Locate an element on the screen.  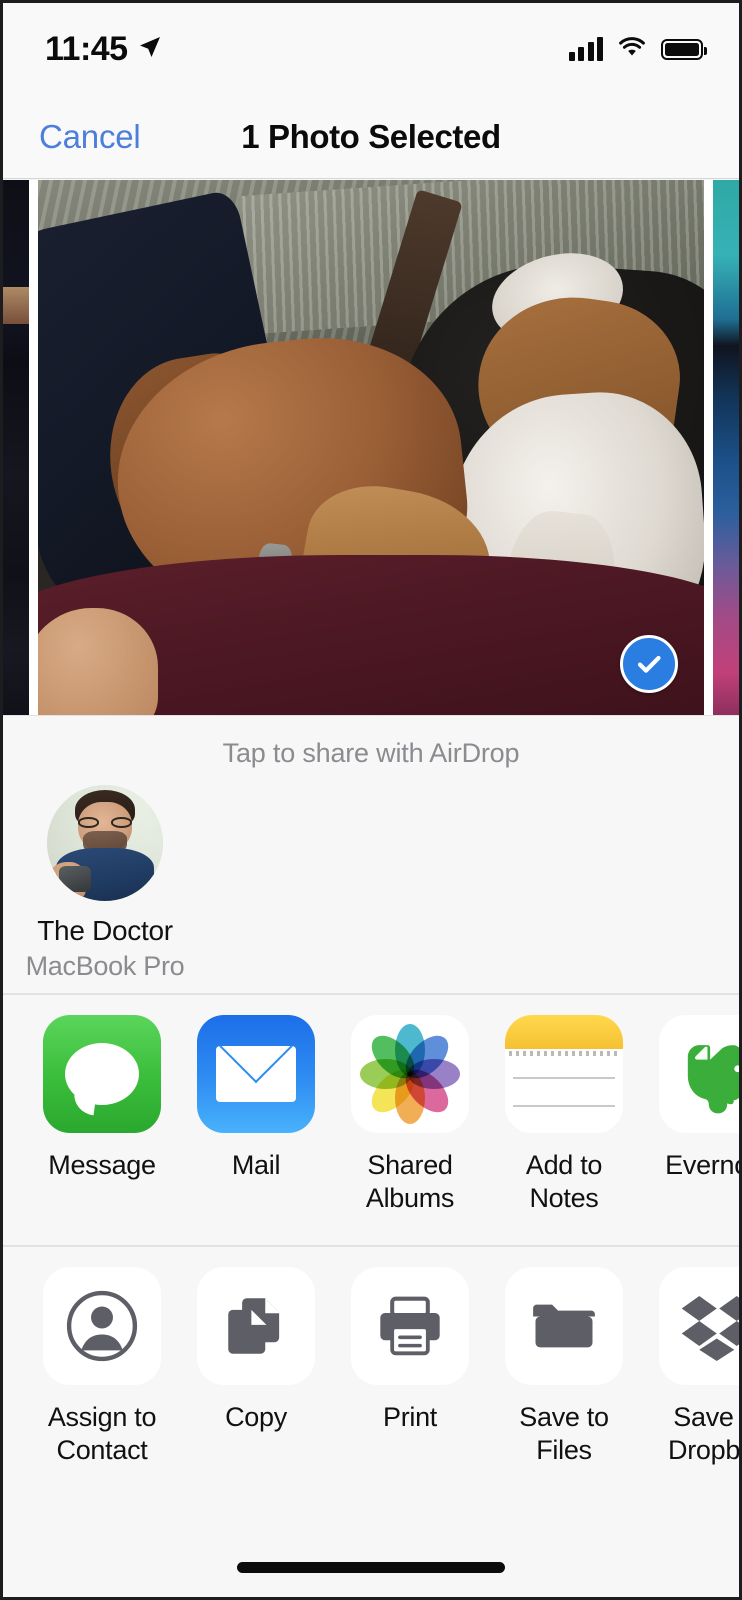
navigation-bar: Cancel 1 Photo Selected is located at coordinates (371, 137).